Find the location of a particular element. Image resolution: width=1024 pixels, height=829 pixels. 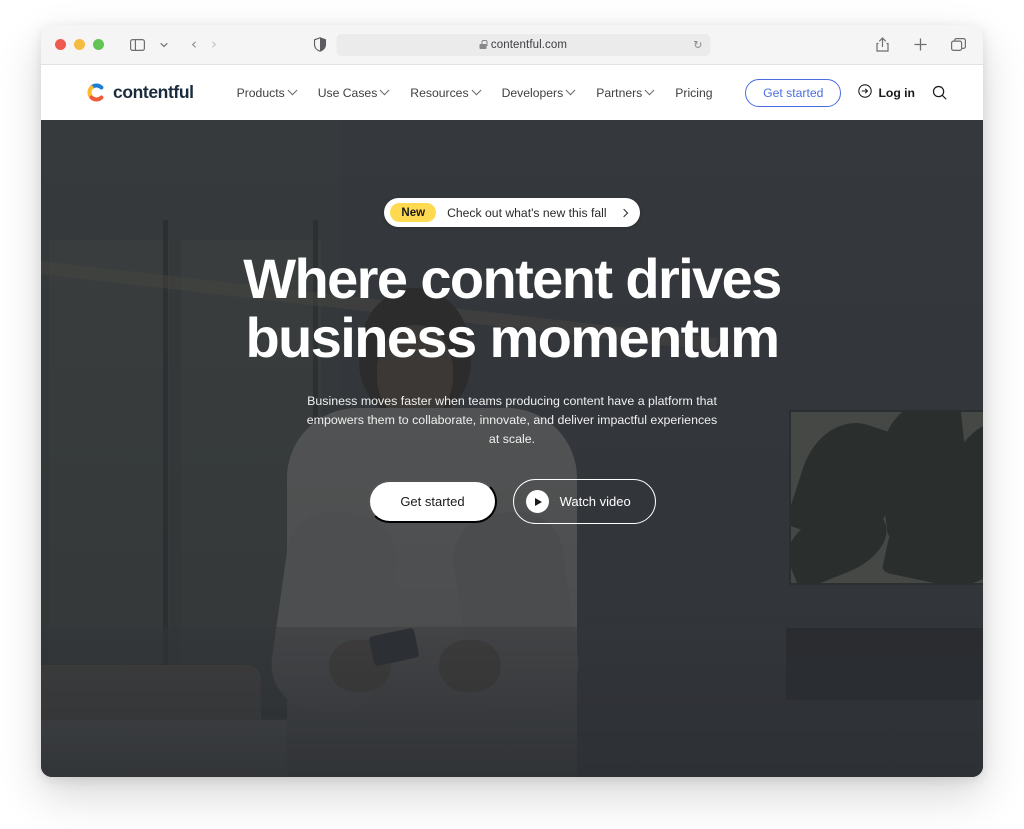

login-button: Log in is located at coordinates (886, 92).